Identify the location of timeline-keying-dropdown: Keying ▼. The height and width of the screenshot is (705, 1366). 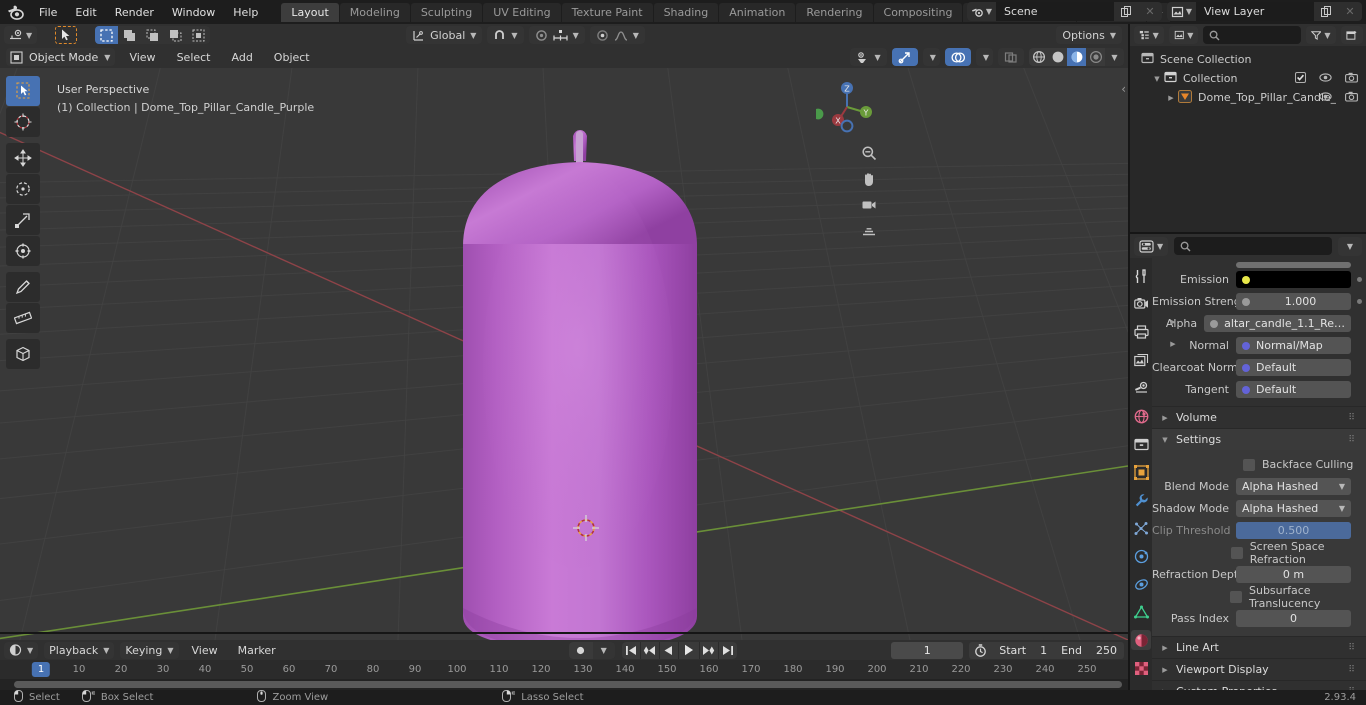
(149, 650).